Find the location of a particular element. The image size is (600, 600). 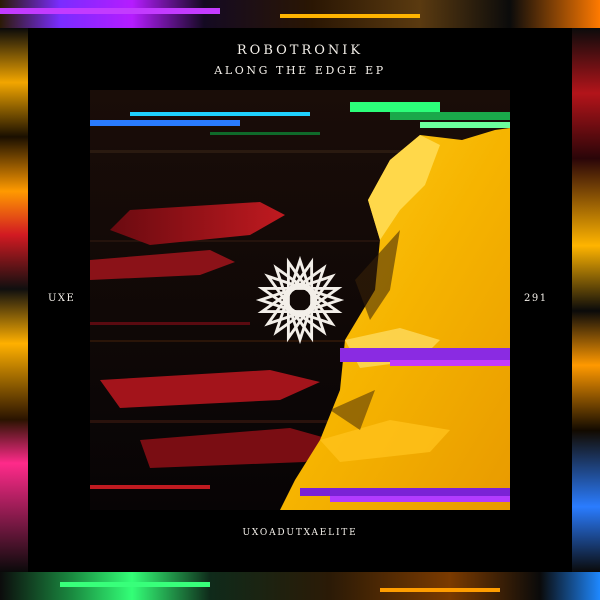

release-title: ALONG THE EDGE EP is located at coordinates (300, 70).